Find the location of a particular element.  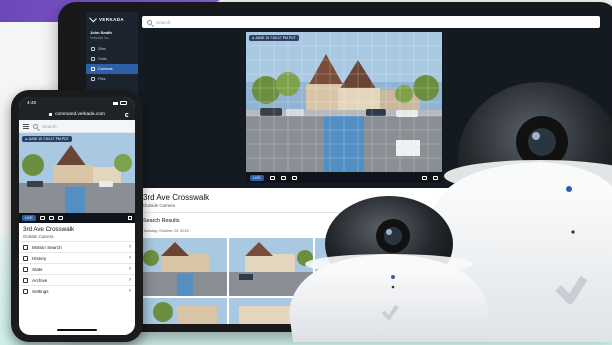

user-name: John Smith is located at coordinates (112, 30).